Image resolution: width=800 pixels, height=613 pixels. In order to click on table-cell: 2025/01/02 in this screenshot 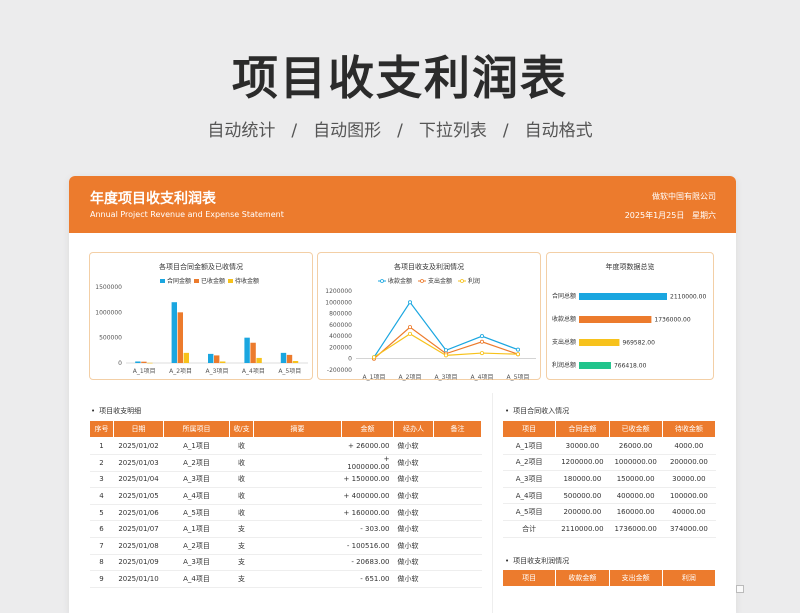, I will do `click(138, 446)`.